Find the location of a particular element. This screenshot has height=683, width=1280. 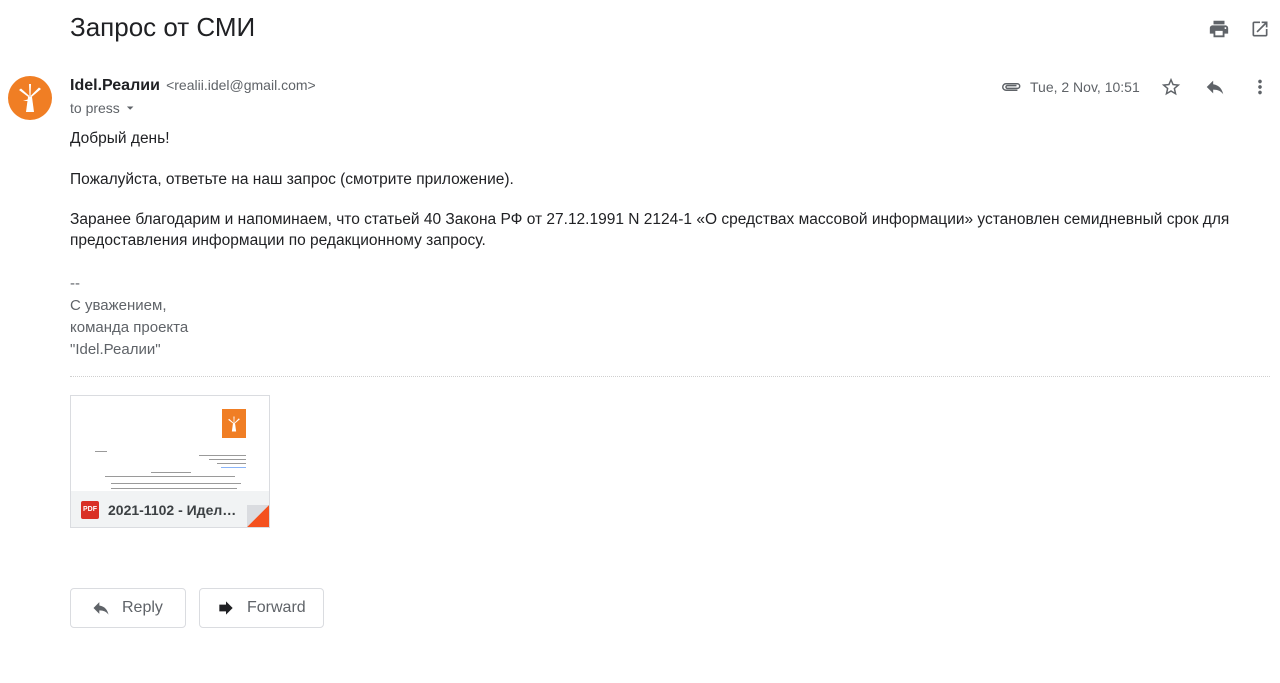

reply-button-label: Reply is located at coordinates (142, 607).